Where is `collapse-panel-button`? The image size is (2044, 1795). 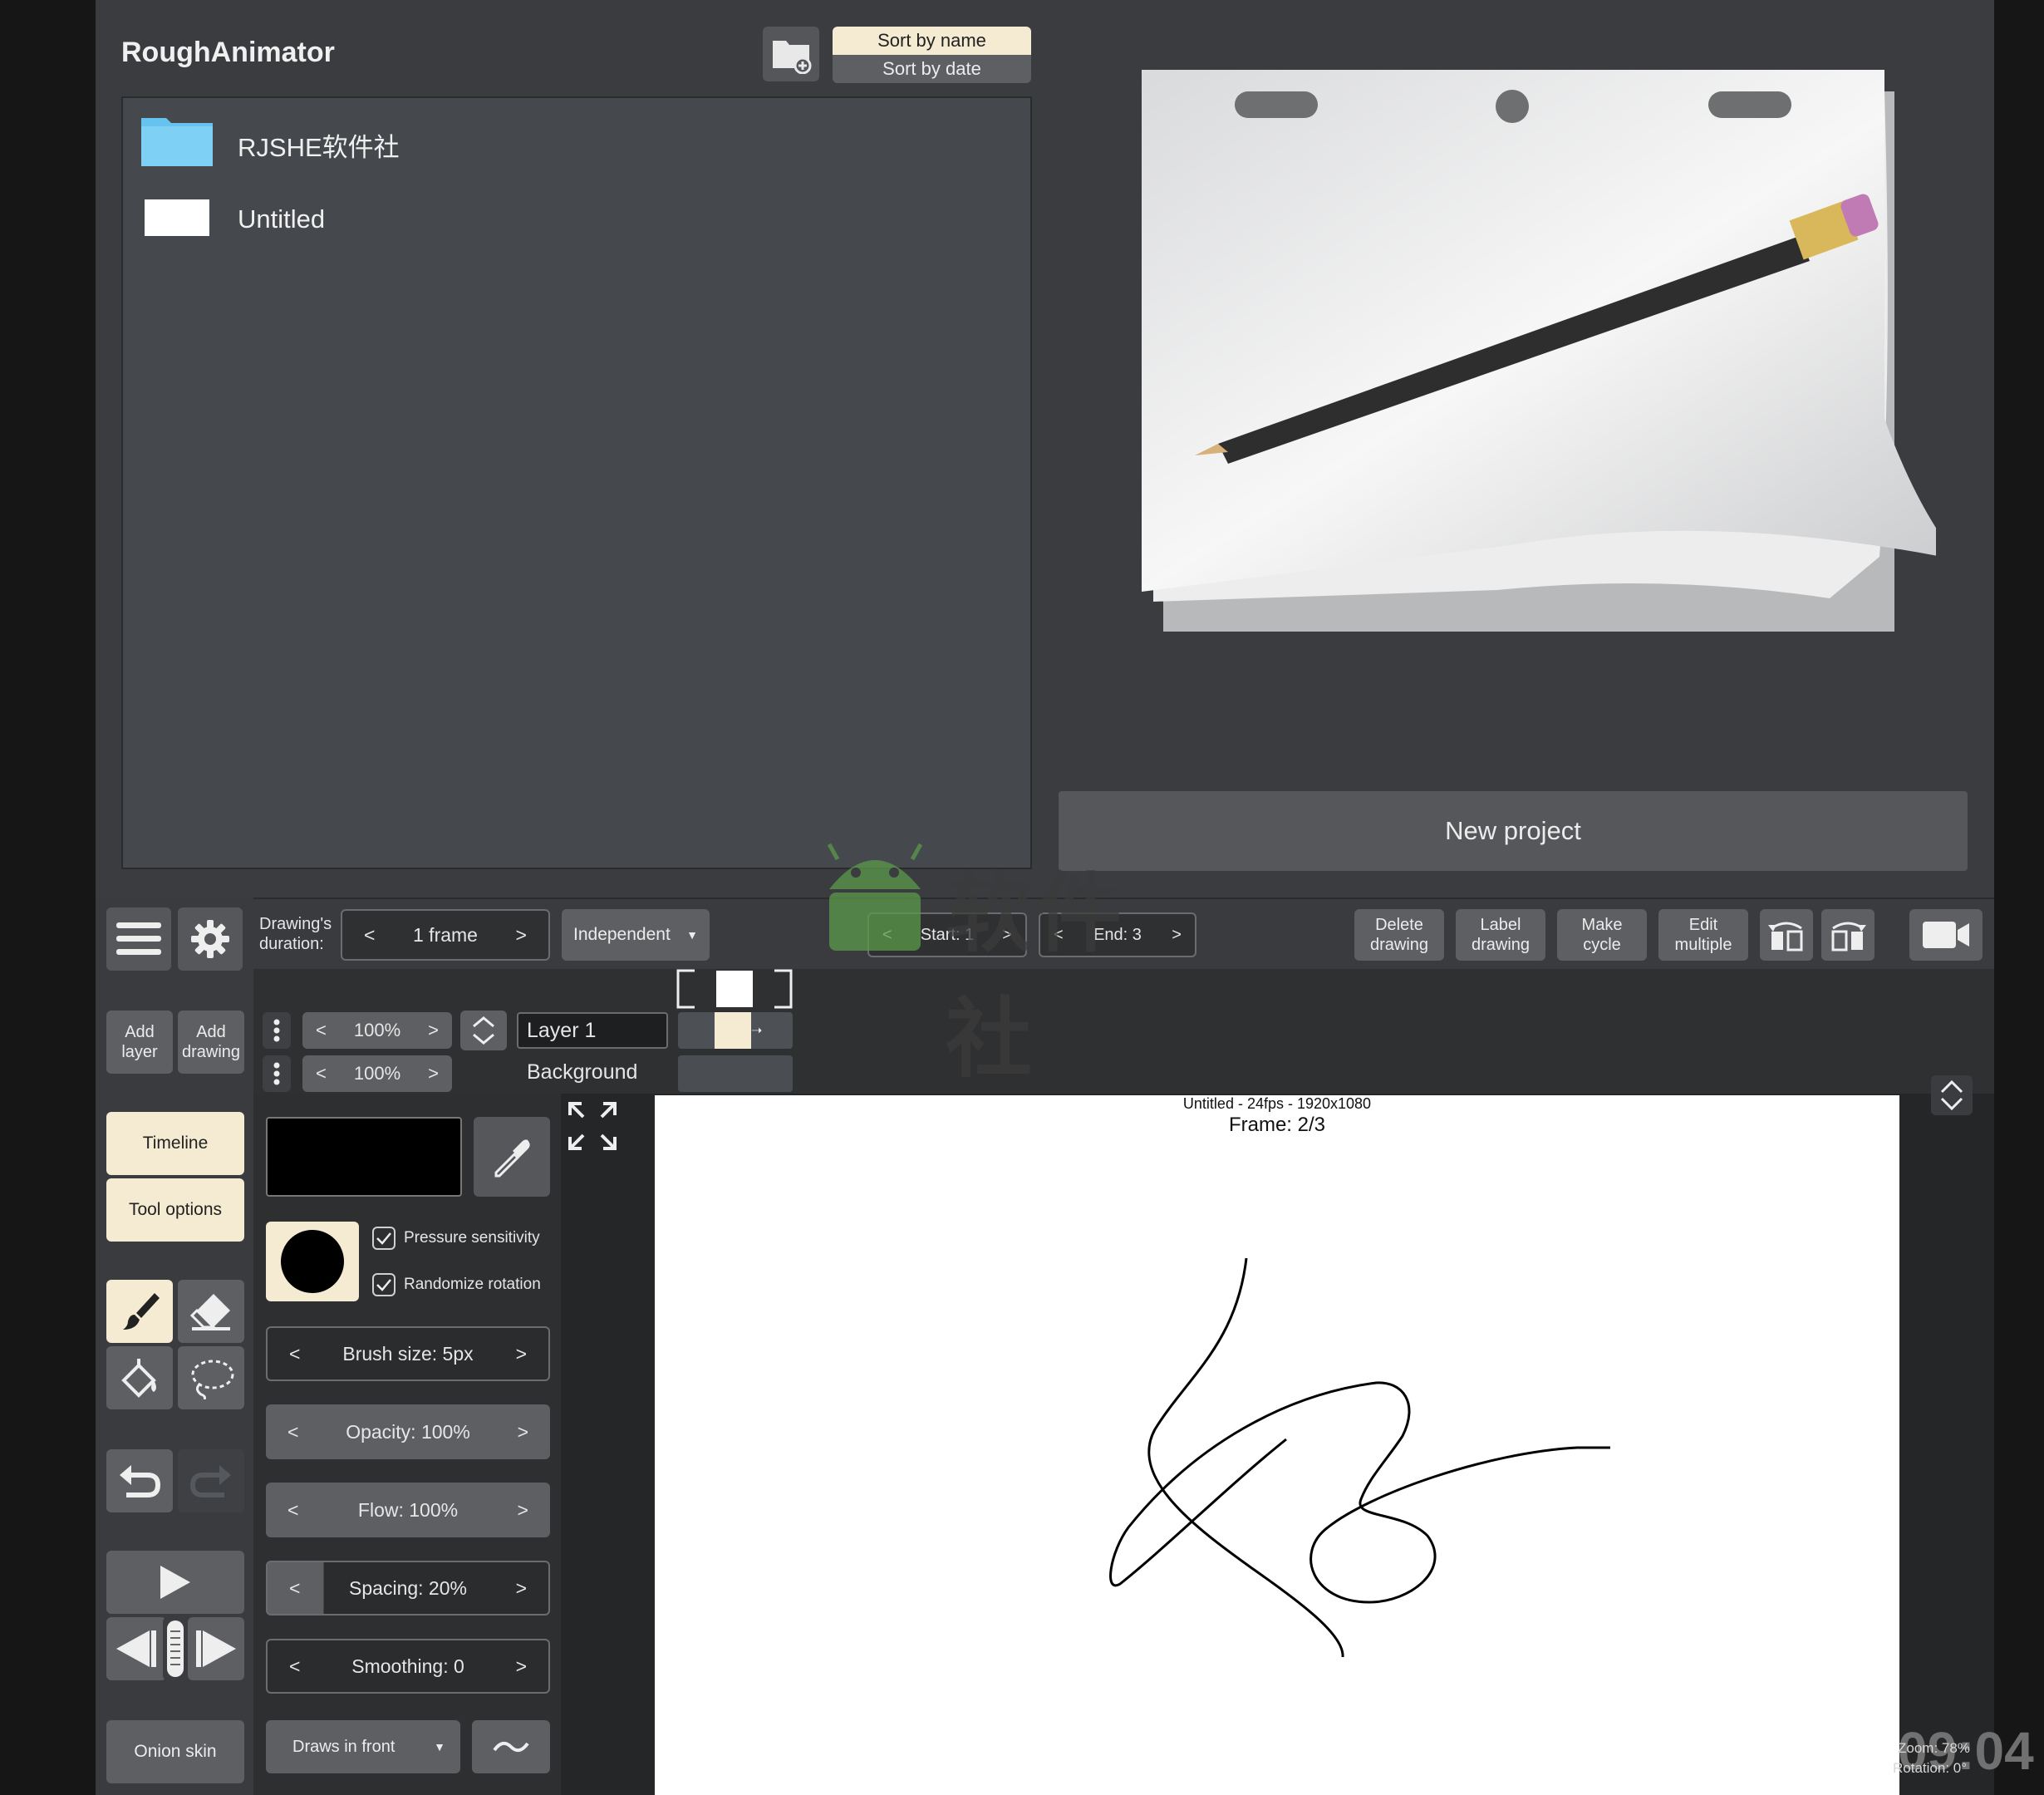
collapse-panel-button is located at coordinates (1952, 1095).